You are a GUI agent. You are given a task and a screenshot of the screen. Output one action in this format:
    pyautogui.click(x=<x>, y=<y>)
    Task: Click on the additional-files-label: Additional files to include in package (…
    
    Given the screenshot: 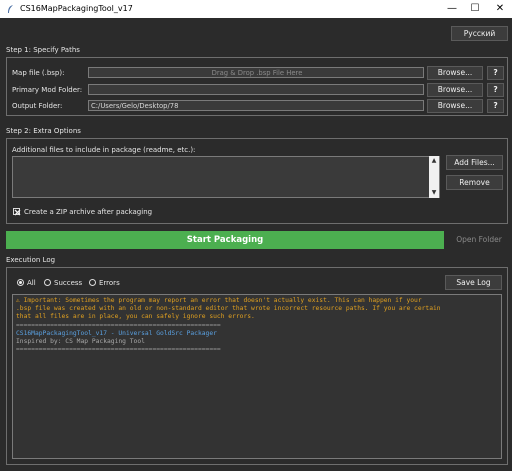 What is the action you would take?
    pyautogui.click(x=104, y=150)
    